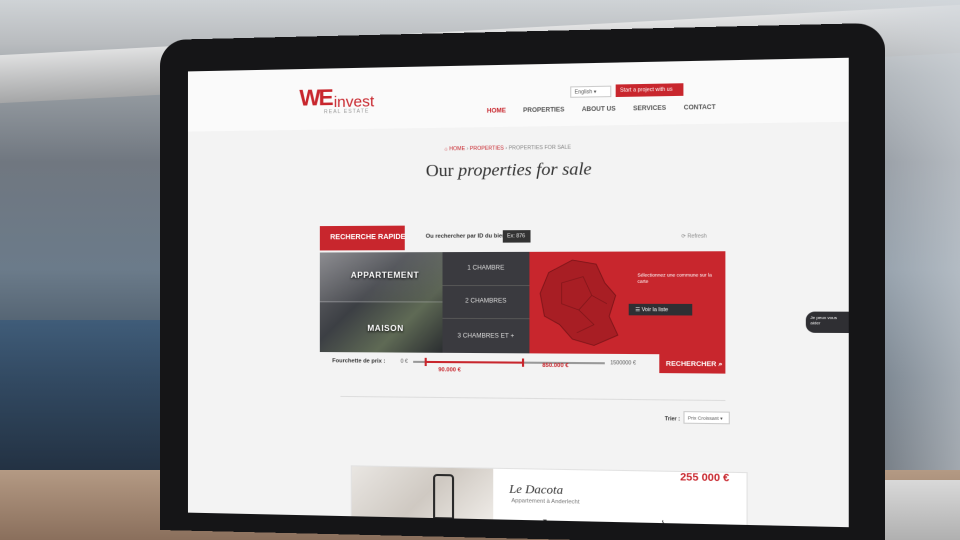 The height and width of the screenshot is (540, 960). What do you see at coordinates (522, 362) in the screenshot?
I see `price-slider-handle-high` at bounding box center [522, 362].